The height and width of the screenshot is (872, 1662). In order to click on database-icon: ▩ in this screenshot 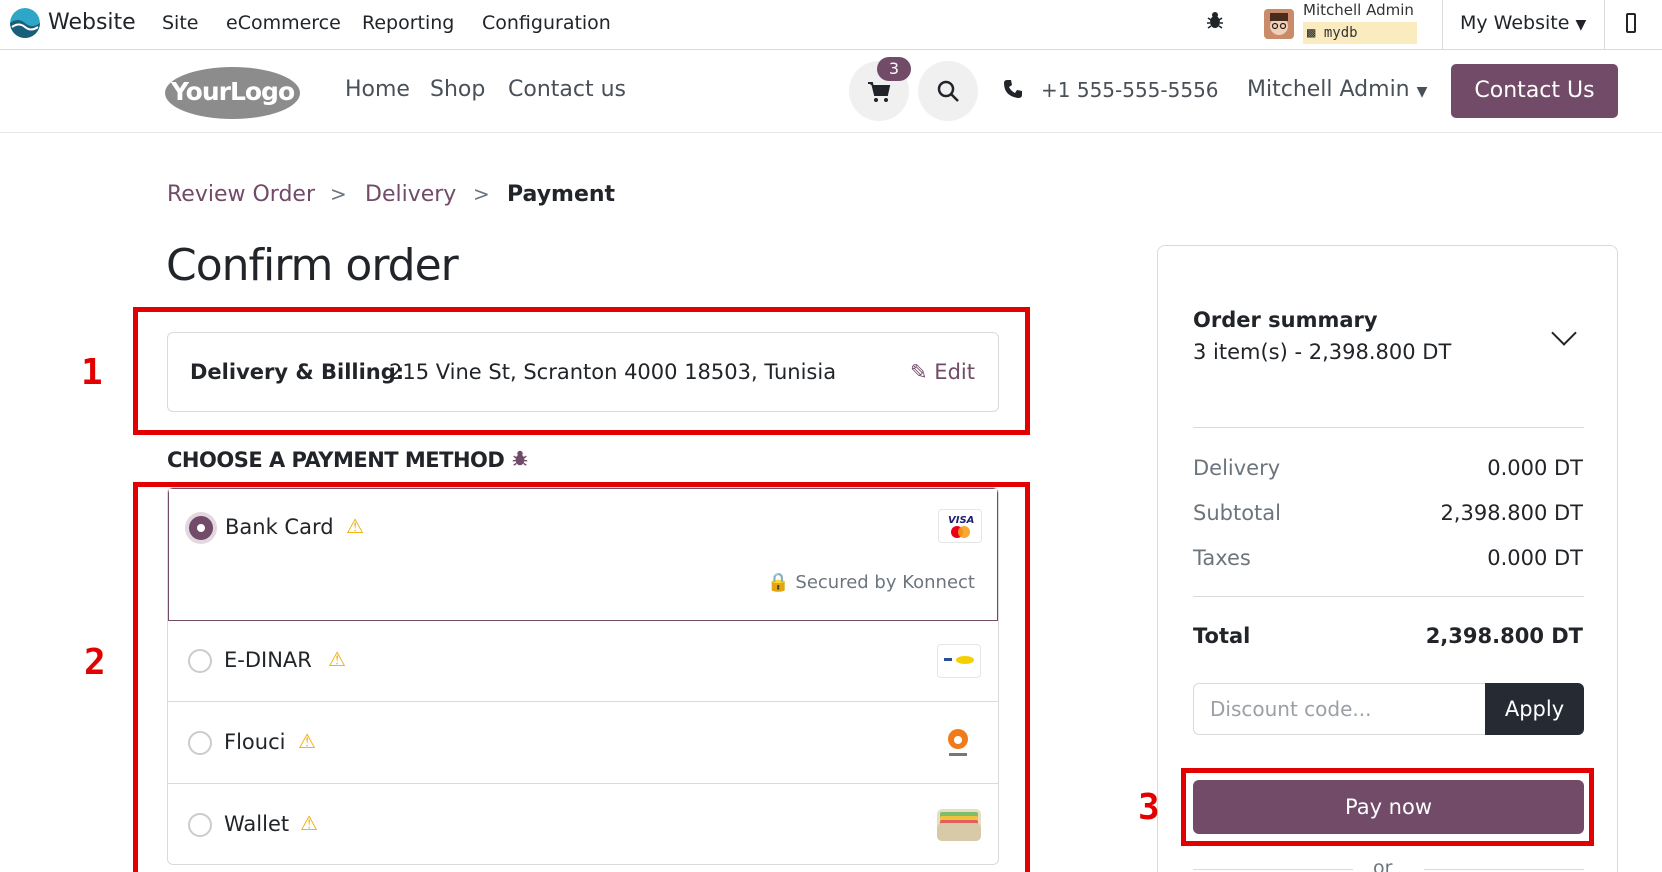, I will do `click(1311, 33)`.